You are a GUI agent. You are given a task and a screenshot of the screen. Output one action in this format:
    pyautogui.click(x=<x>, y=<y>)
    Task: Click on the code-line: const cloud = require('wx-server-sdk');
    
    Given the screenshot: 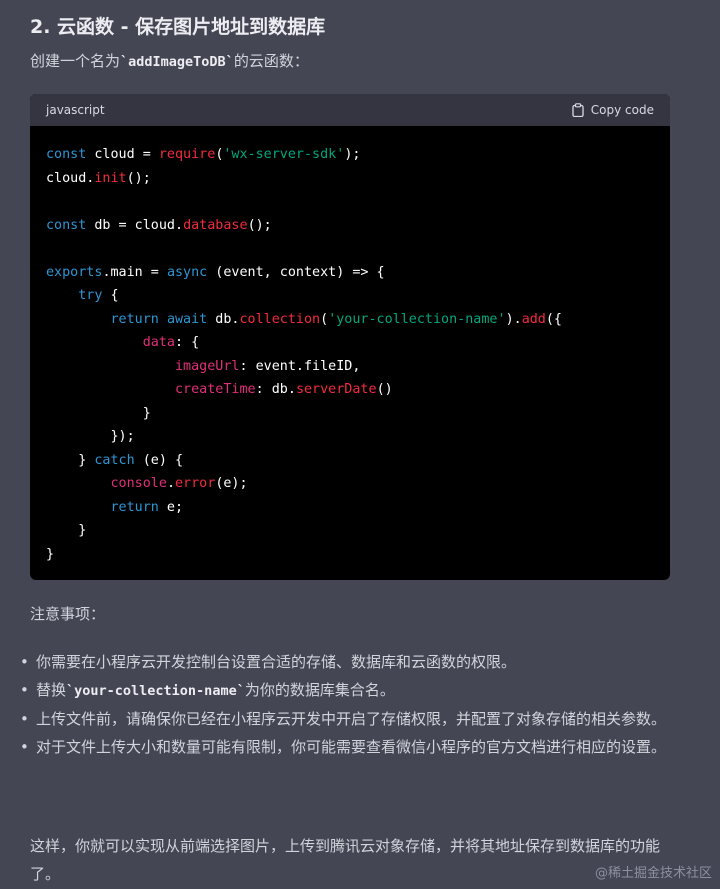 What is the action you would take?
    pyautogui.click(x=203, y=154)
    